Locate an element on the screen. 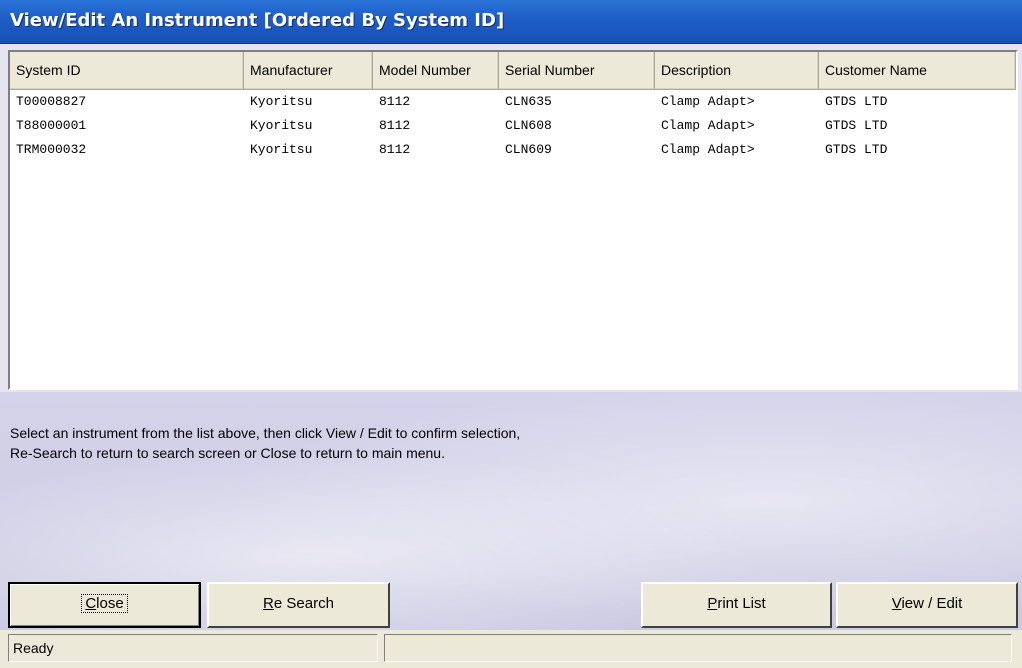 This screenshot has width=1022, height=668. status-bar: Ready is located at coordinates (511, 649).